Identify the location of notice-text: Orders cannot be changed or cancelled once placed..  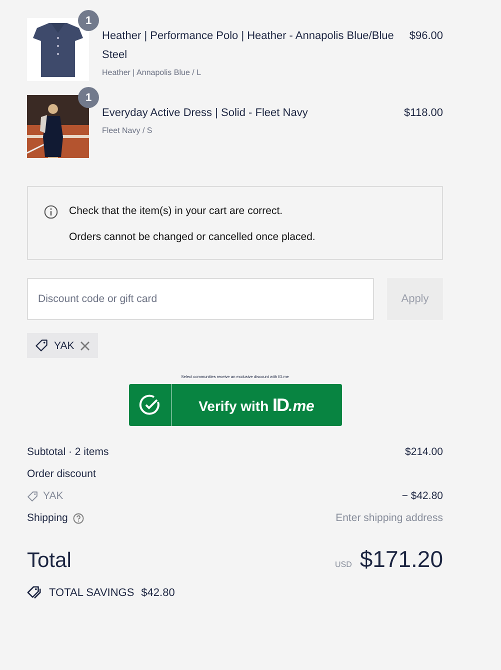
(192, 237).